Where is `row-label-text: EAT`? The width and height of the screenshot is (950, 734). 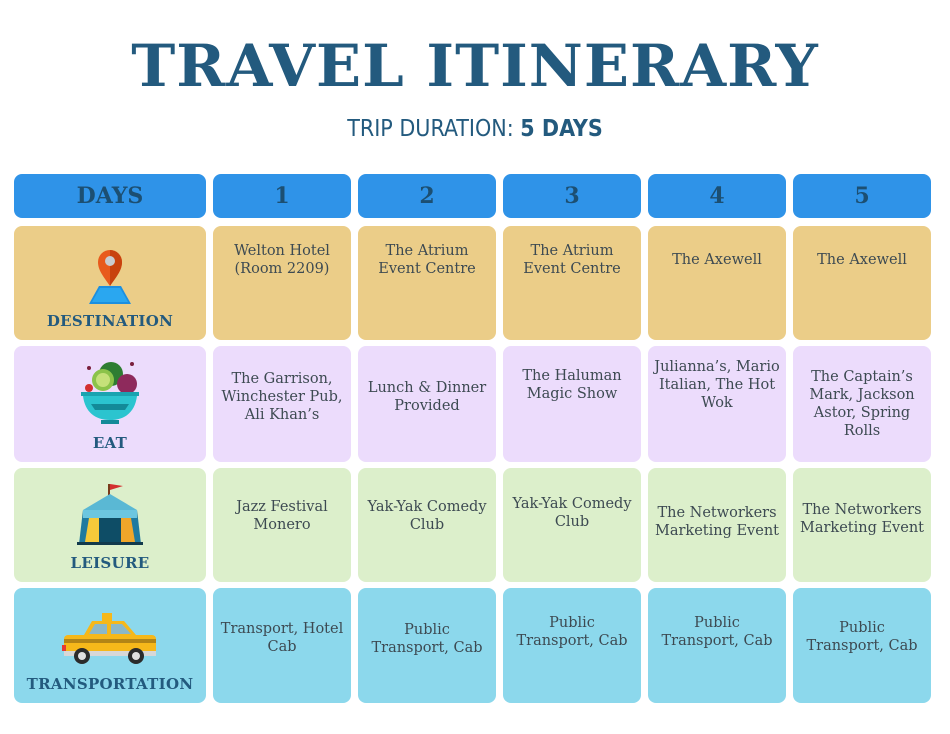 row-label-text: EAT is located at coordinates (110, 443).